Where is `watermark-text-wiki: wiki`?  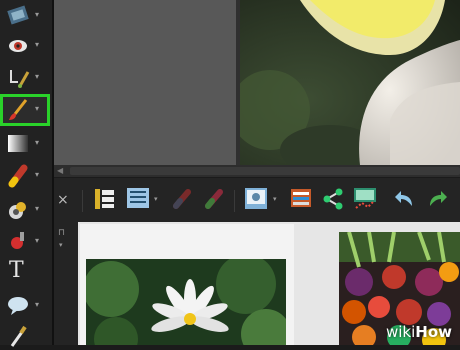
watermark-text-wiki: wiki is located at coordinates (400, 332).